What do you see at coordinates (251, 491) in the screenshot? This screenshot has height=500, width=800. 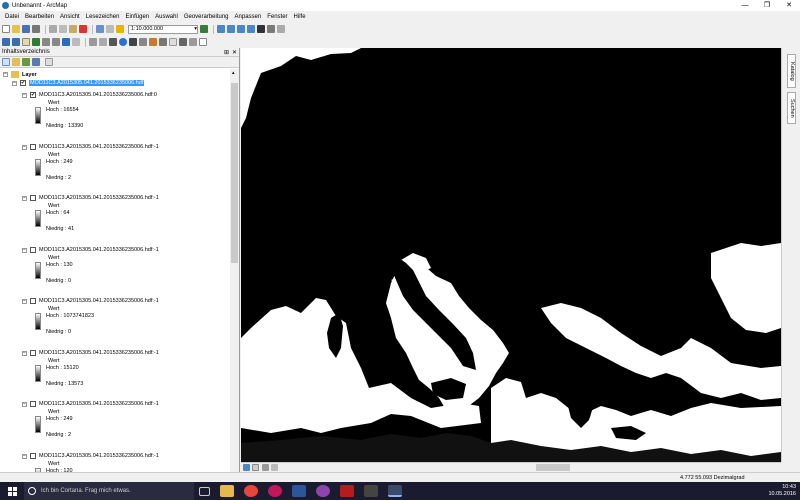 I see `chrome-icon` at bounding box center [251, 491].